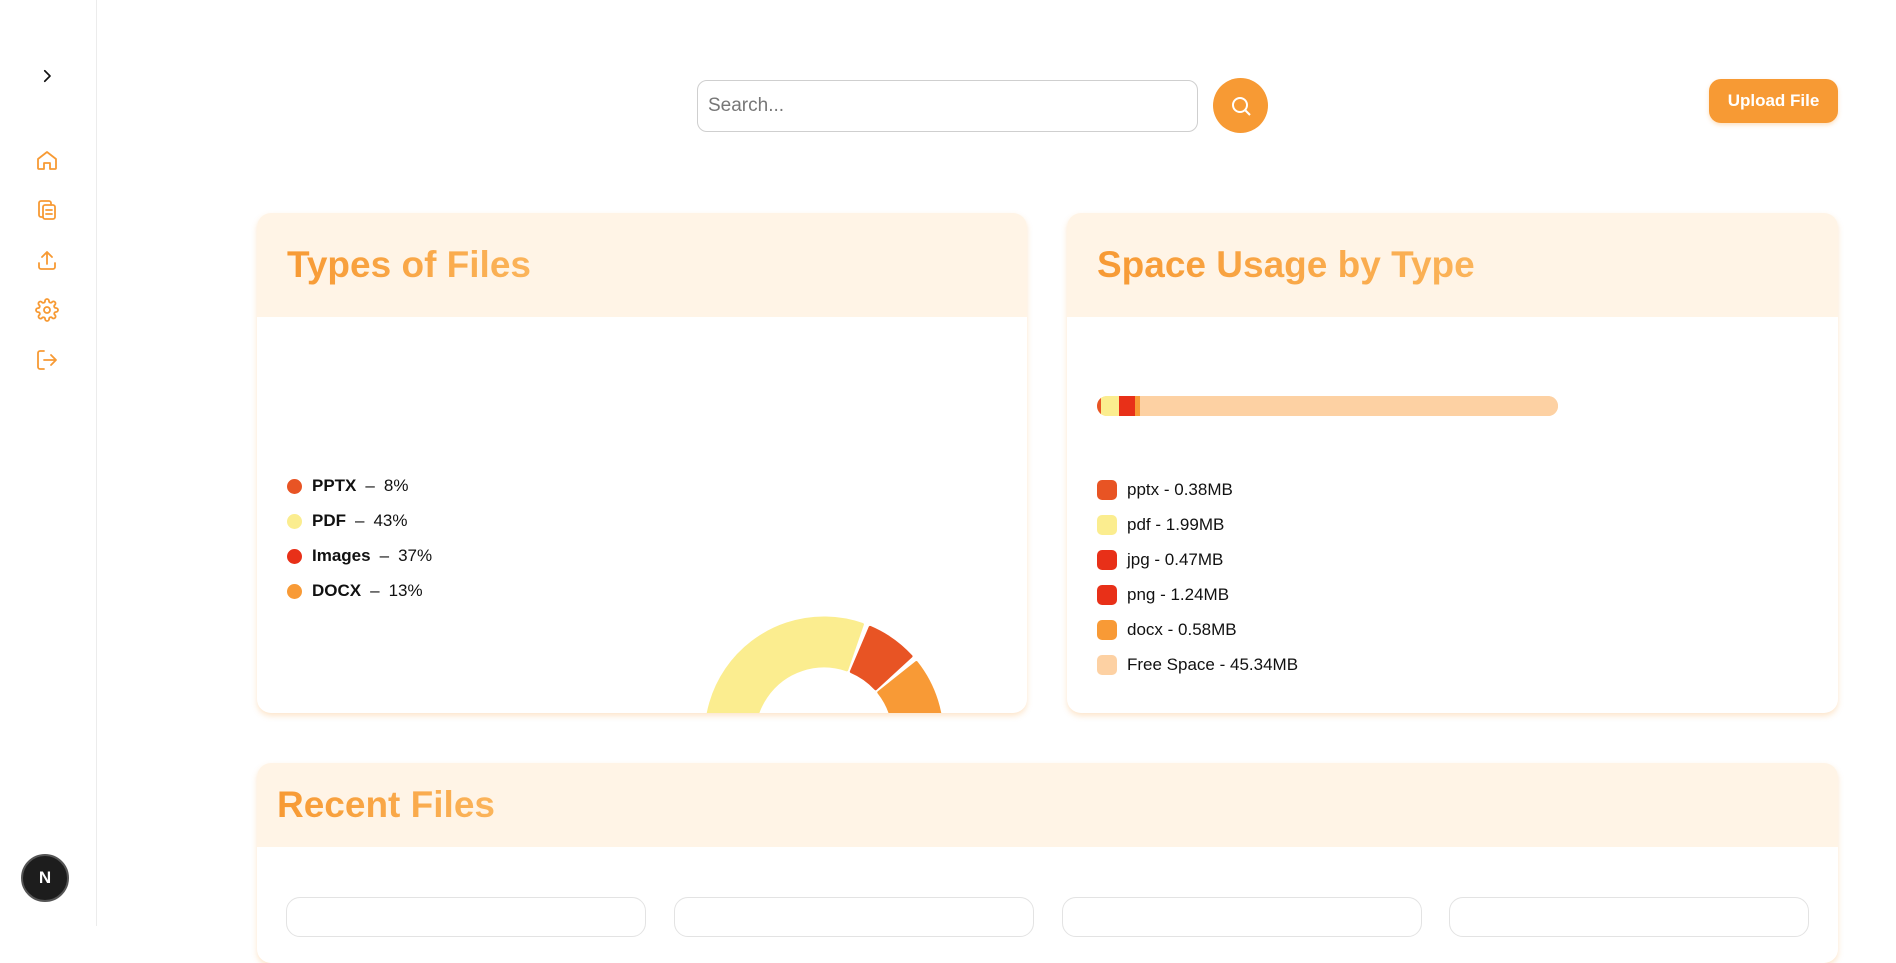 This screenshot has height=963, width=1896. What do you see at coordinates (329, 520) in the screenshot?
I see `legend-label: PDF` at bounding box center [329, 520].